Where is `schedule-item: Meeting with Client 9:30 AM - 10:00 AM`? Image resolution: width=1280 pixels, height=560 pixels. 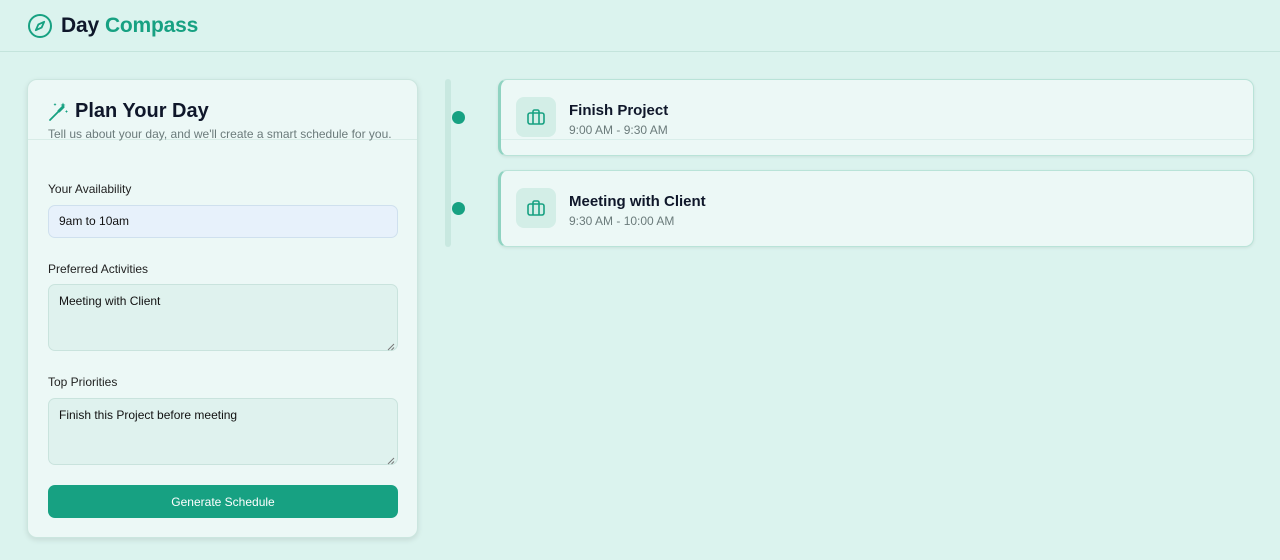
schedule-item: Meeting with Client 9:30 AM - 10:00 AM is located at coordinates (876, 208).